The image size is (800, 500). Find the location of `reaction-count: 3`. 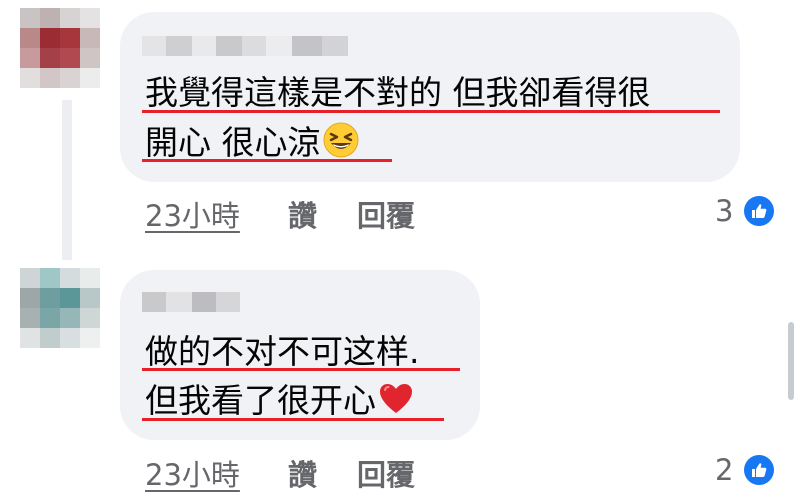

reaction-count: 3 is located at coordinates (724, 211).